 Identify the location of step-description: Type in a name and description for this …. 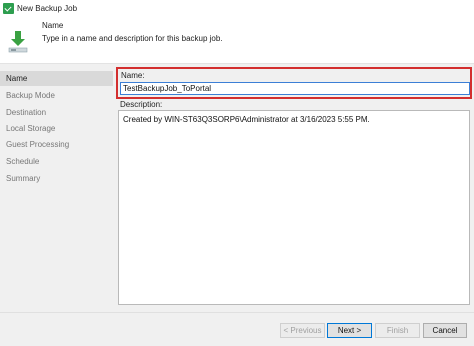
(132, 38).